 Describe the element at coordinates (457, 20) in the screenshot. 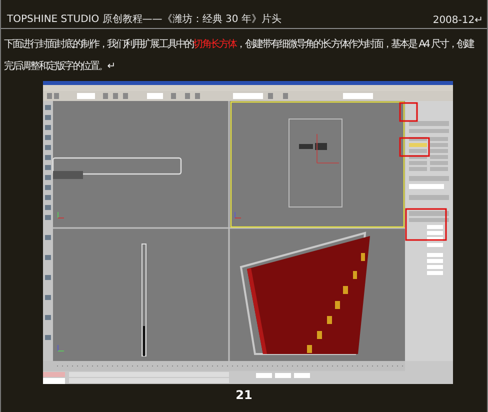

I see `document-date: 2008-12↵` at that location.